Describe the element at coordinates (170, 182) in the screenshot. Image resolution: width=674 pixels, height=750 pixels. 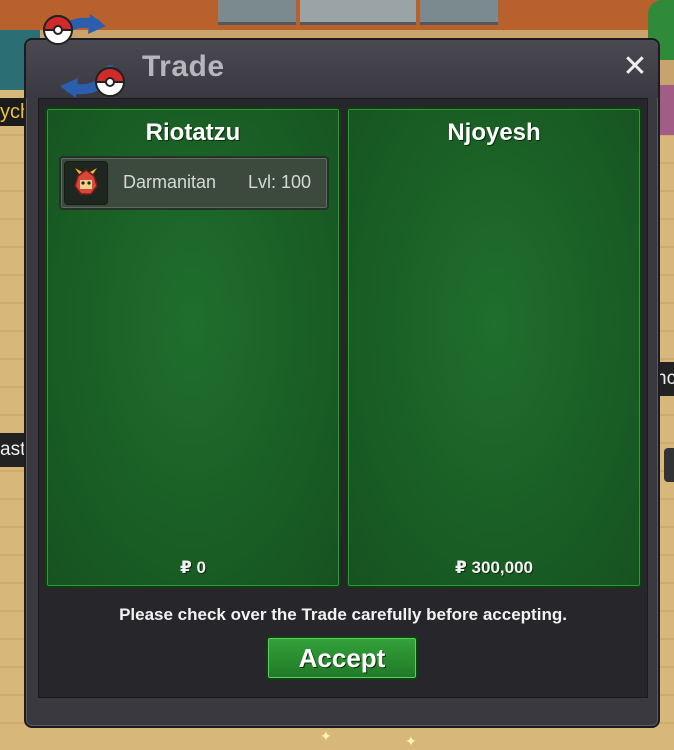
I see `pokemon-name: Darmanitan` at that location.